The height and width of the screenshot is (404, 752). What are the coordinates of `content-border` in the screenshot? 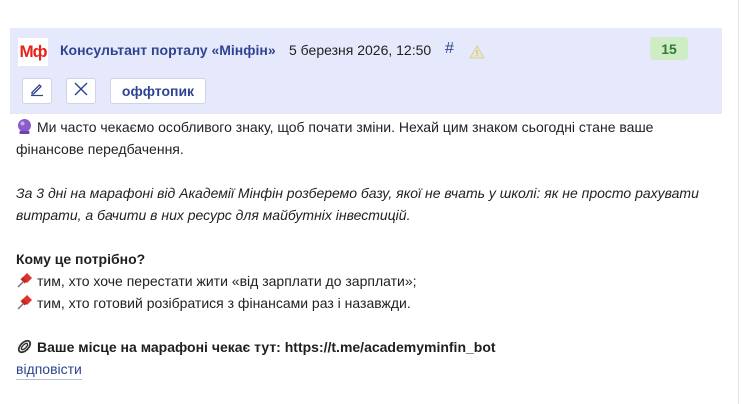 It's located at (738, 202).